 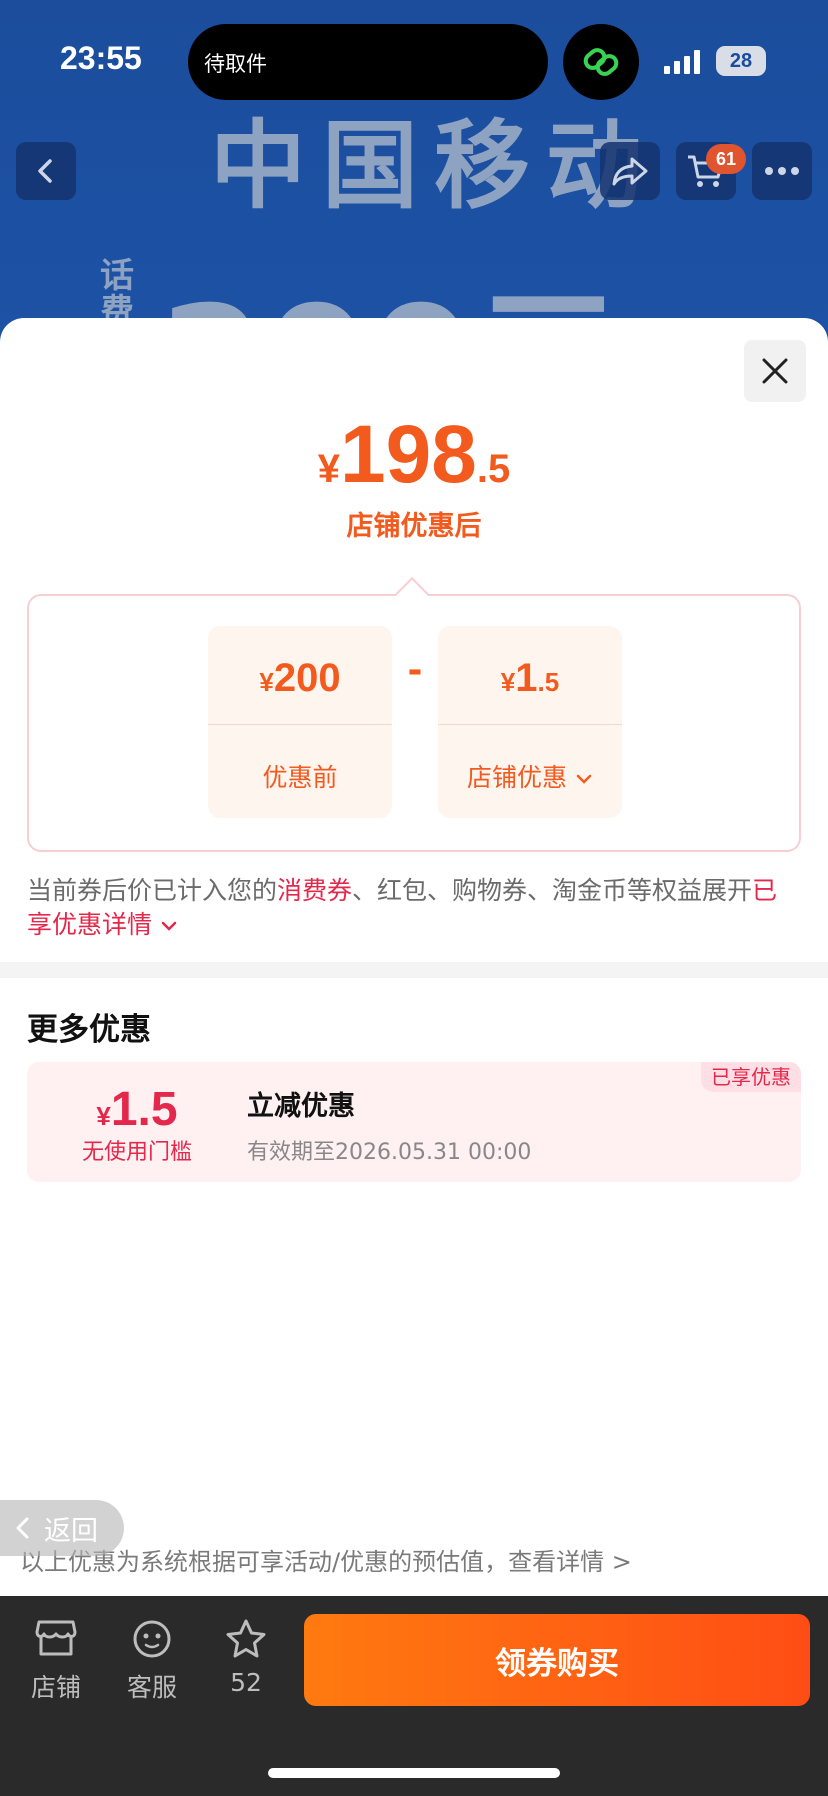 What do you see at coordinates (22, 1528) in the screenshot?
I see `chevron-left-icon` at bounding box center [22, 1528].